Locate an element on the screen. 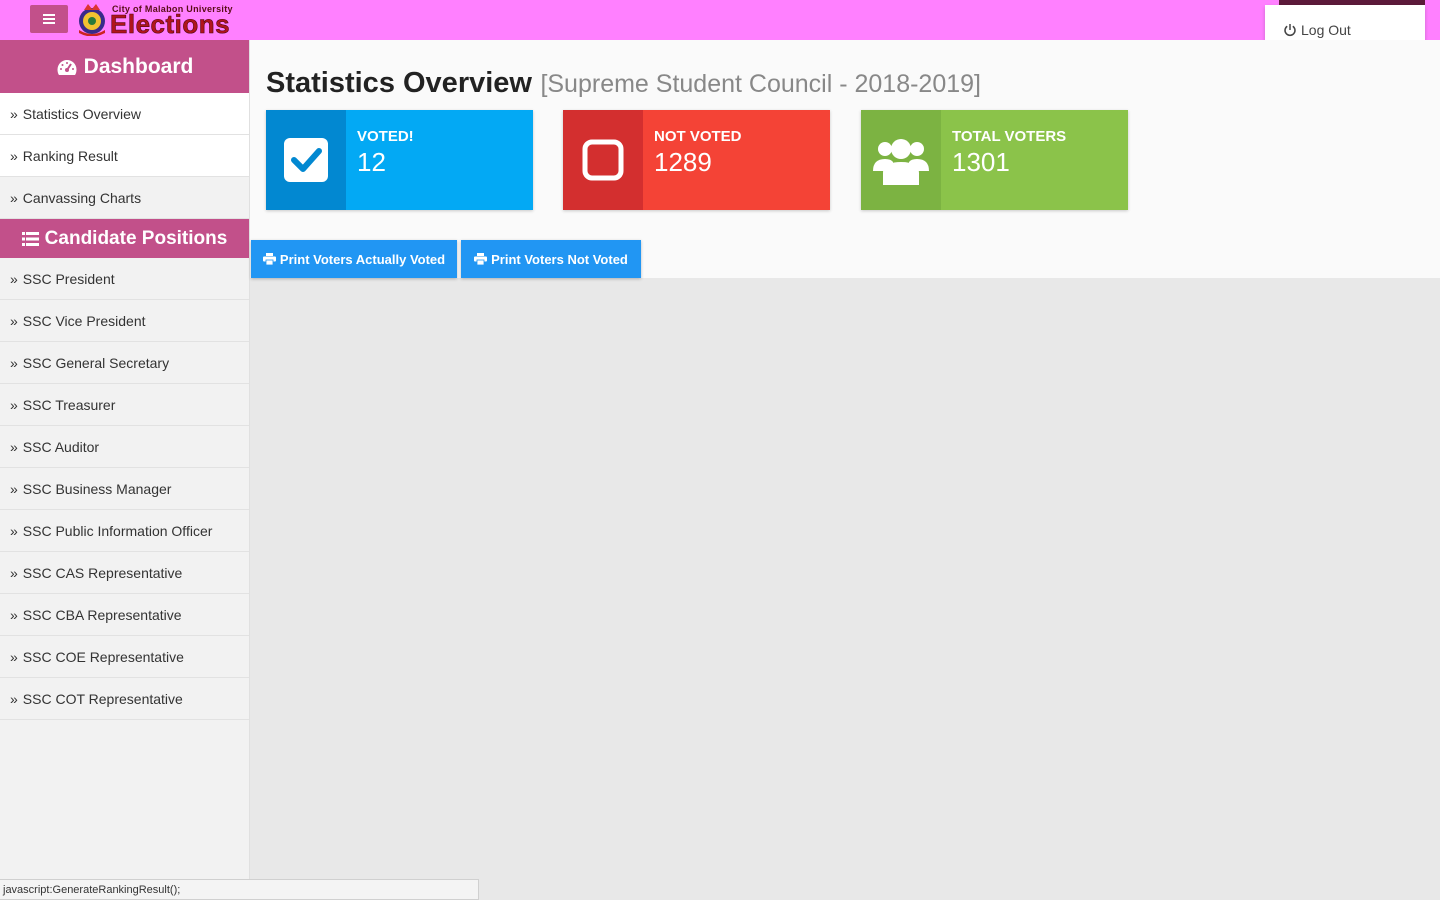 Image resolution: width=1440 pixels, height=900 pixels. sidebar-item-ssc-cba-representative: » SSC CBA Representative is located at coordinates (124, 615).